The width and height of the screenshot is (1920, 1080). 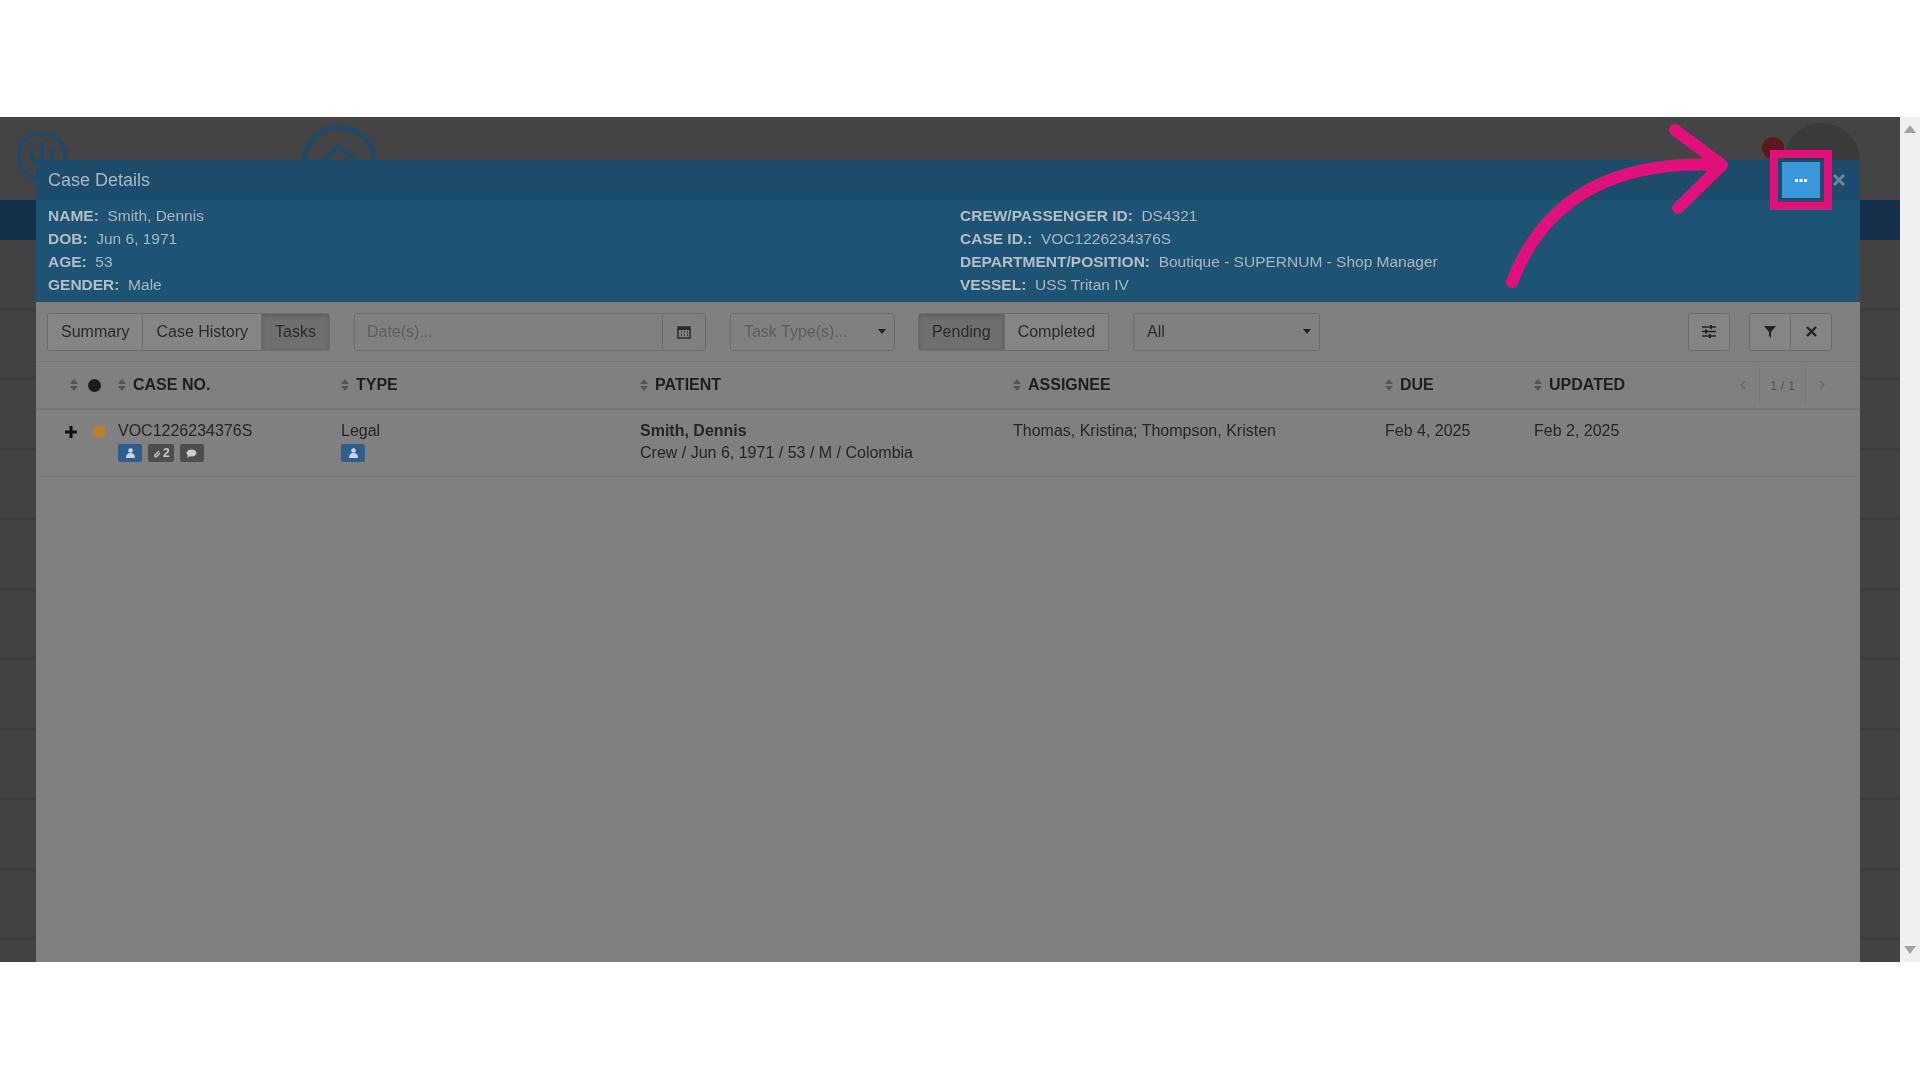 I want to click on scrollbar, so click(x=1910, y=539).